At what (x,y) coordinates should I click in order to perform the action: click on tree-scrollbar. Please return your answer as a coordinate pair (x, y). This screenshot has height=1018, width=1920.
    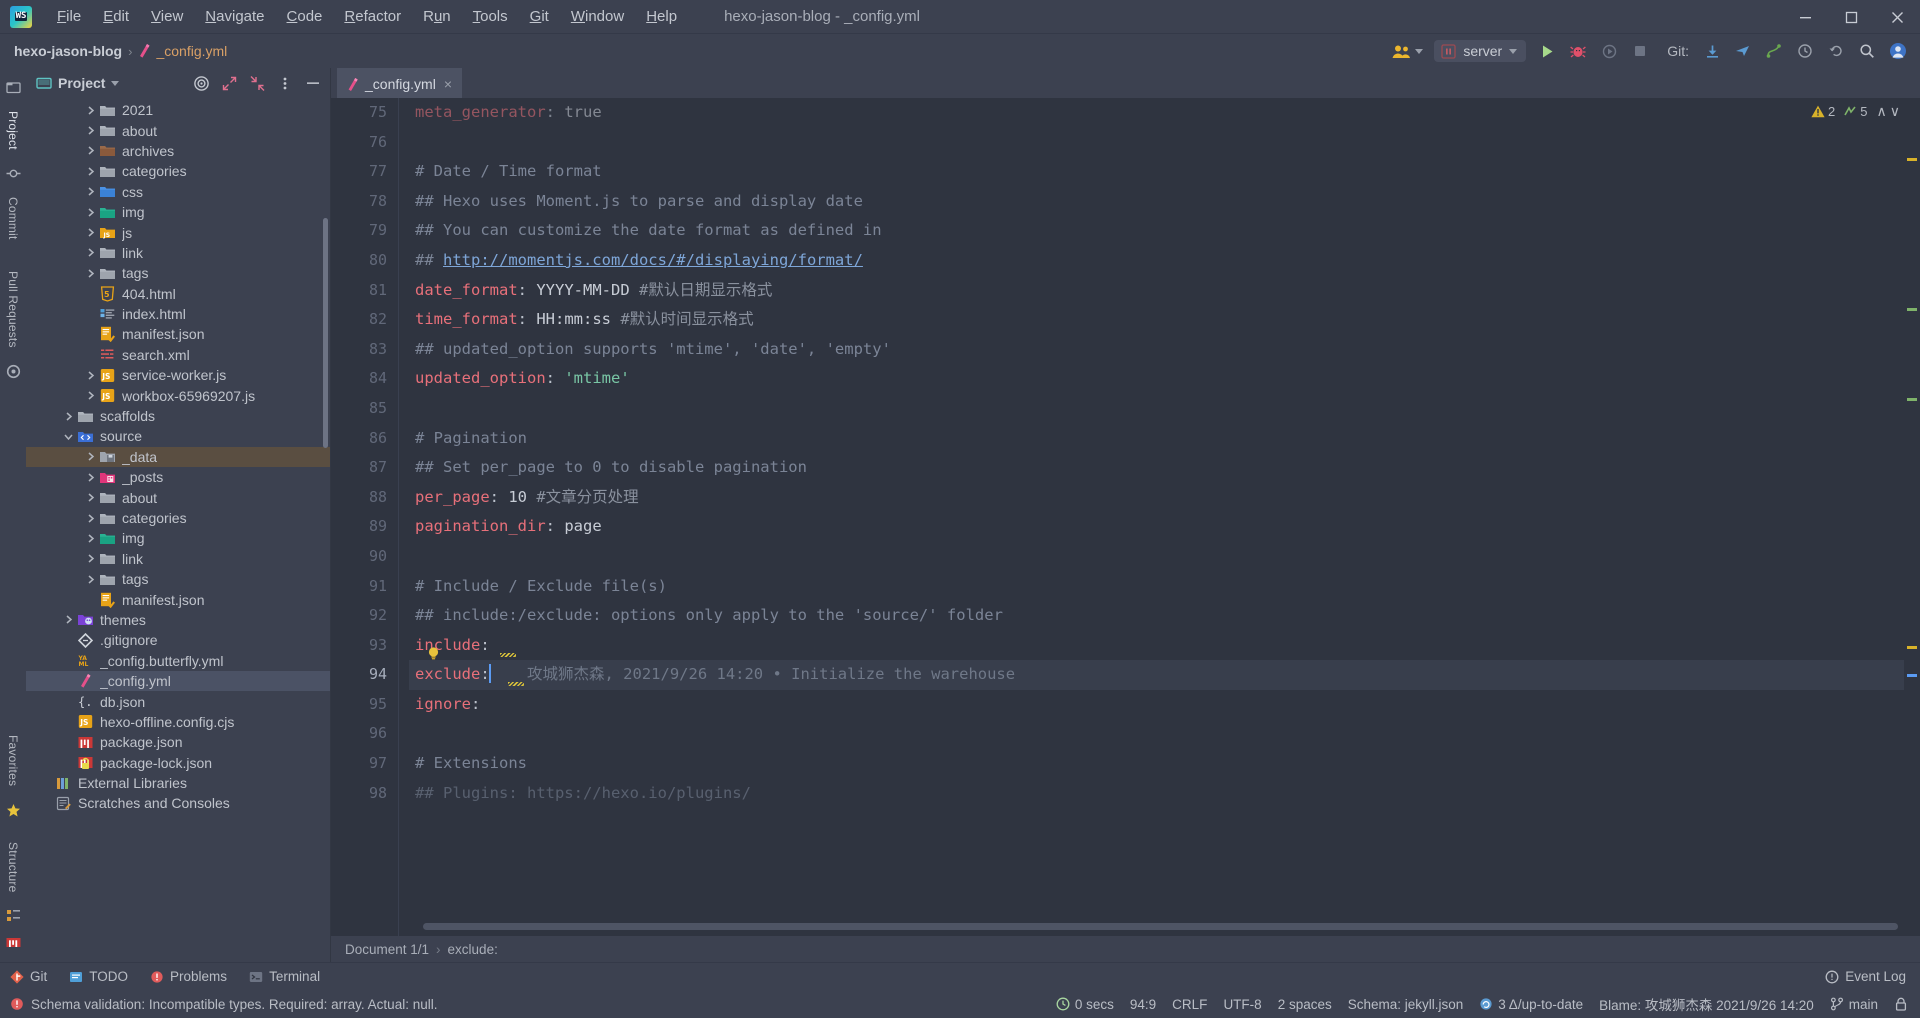
    Looking at the image, I should click on (325, 333).